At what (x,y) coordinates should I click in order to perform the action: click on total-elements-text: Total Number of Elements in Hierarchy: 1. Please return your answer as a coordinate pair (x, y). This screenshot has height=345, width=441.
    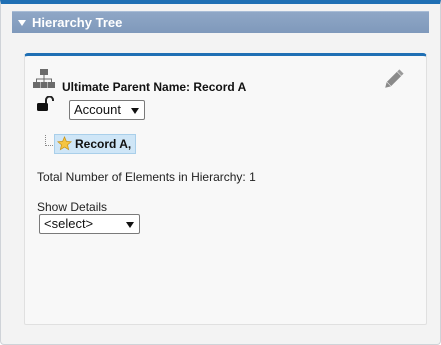
    Looking at the image, I should click on (146, 177).